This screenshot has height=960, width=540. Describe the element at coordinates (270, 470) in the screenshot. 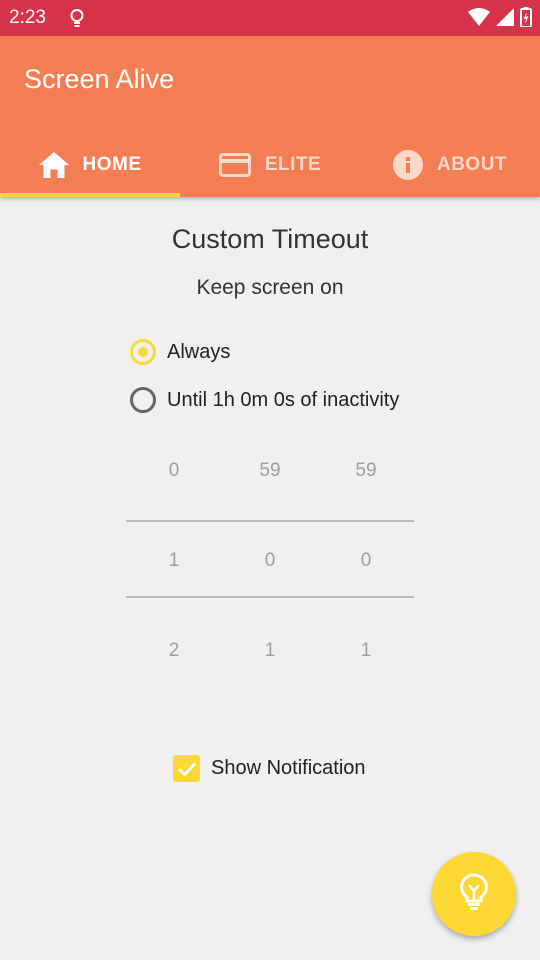

I see `minutes-prev-value: 59` at that location.